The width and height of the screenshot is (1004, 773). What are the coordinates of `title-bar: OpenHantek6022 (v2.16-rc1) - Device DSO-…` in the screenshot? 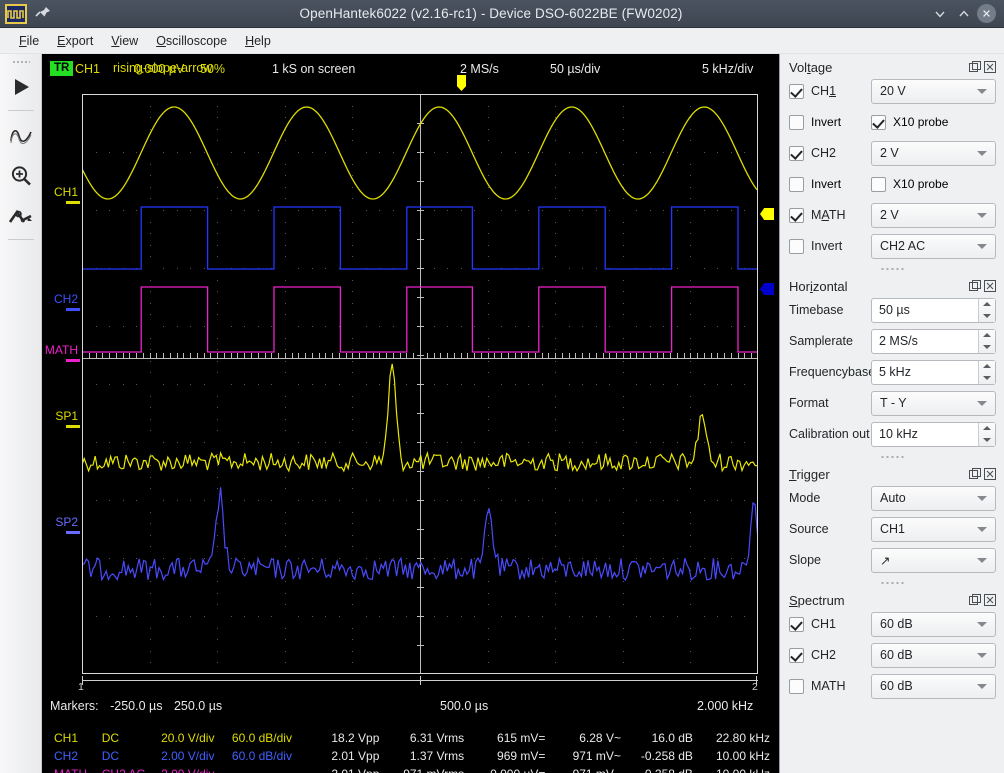 It's located at (502, 14).